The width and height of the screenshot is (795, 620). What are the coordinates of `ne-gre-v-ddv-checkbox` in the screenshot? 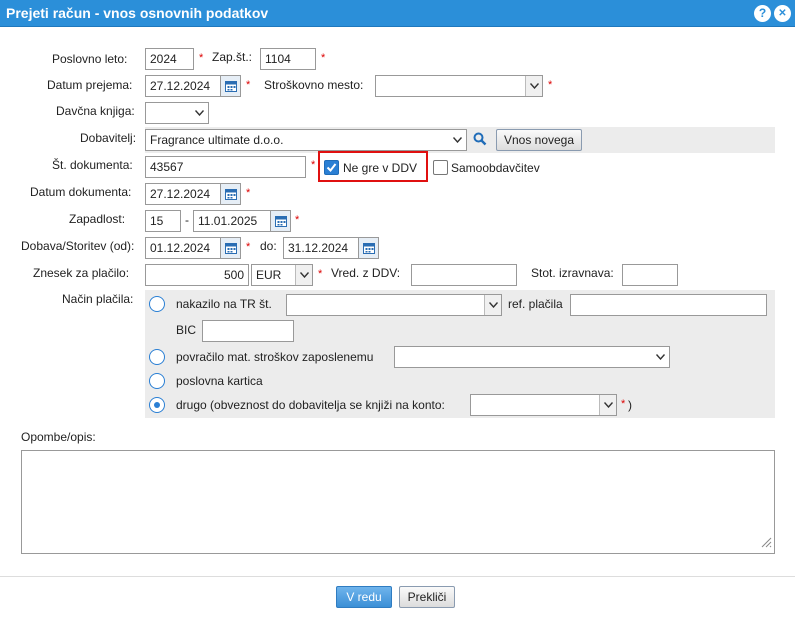 It's located at (331, 167).